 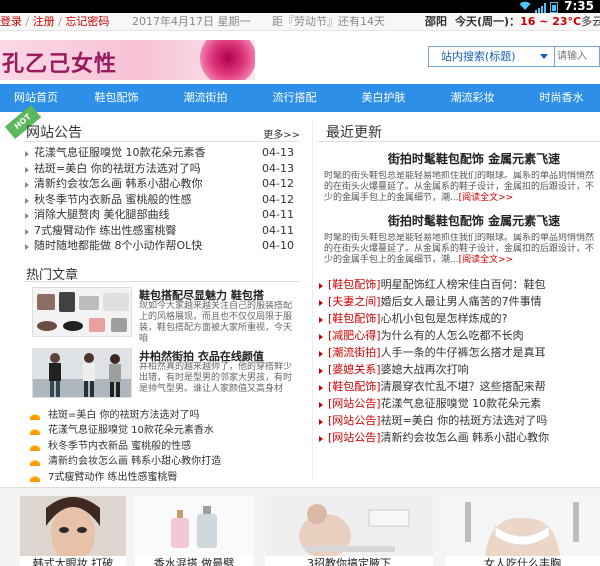 I want to click on status-clock: 7:35, so click(x=579, y=6).